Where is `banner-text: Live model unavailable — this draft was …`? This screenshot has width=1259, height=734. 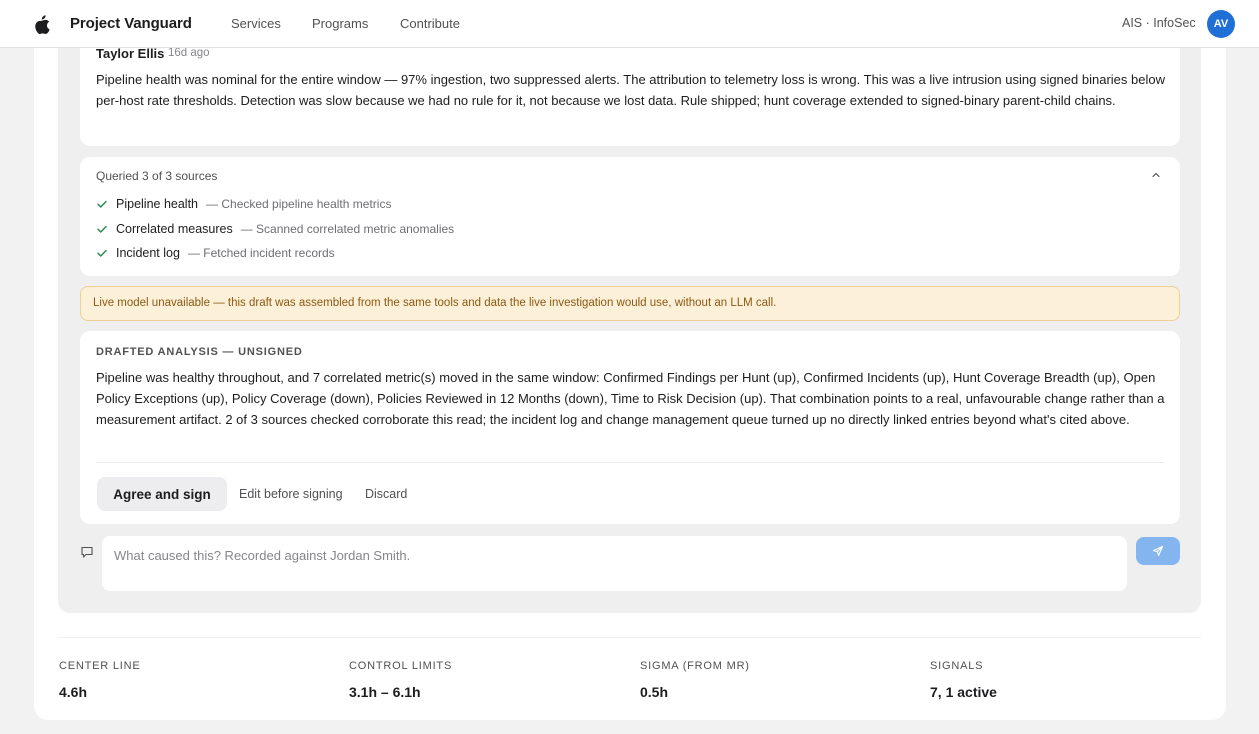 banner-text: Live model unavailable — this draft was … is located at coordinates (435, 303).